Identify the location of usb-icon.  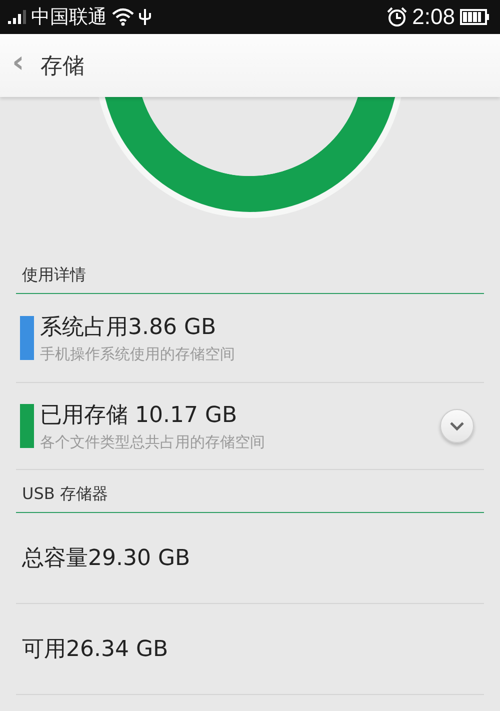
(145, 17).